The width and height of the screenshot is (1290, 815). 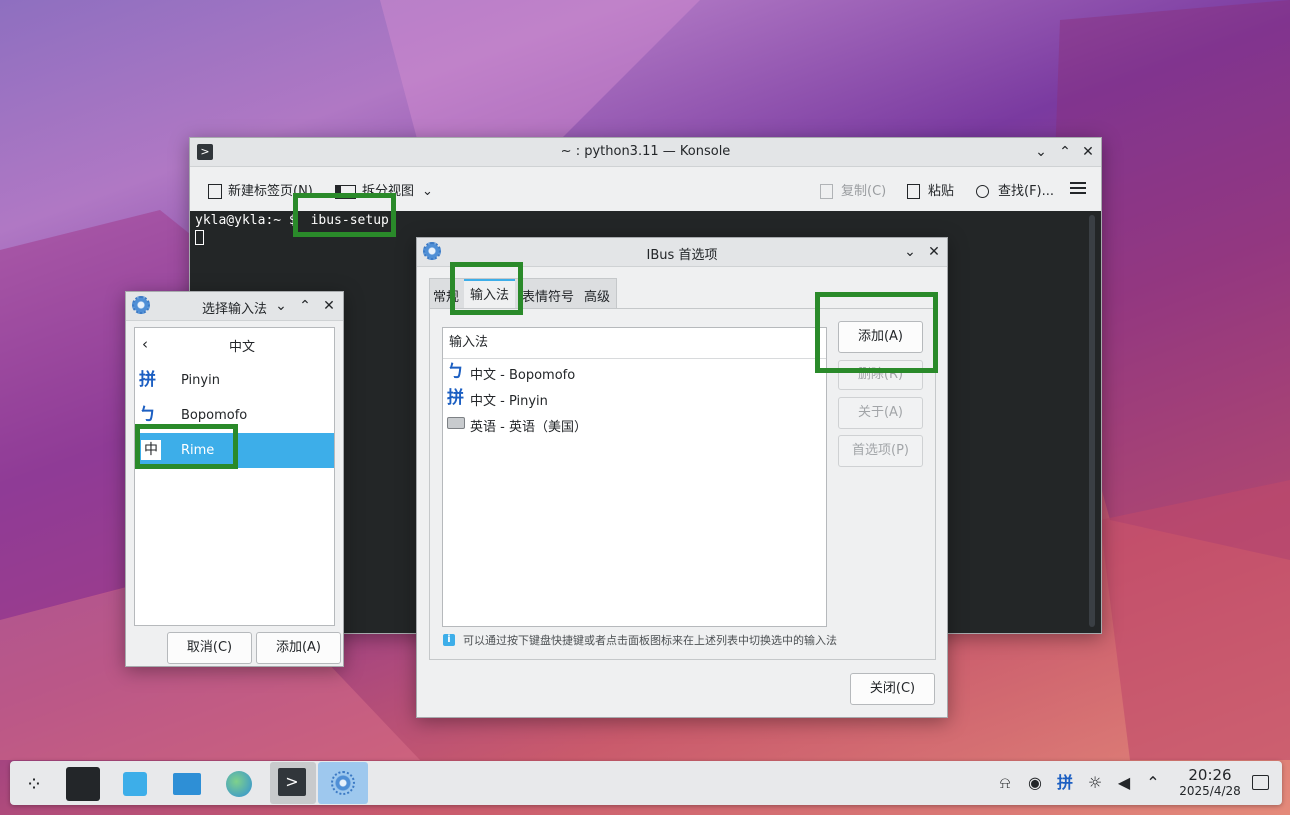 I want to click on clock: 20:26 2025/4/28, so click(x=1210, y=783).